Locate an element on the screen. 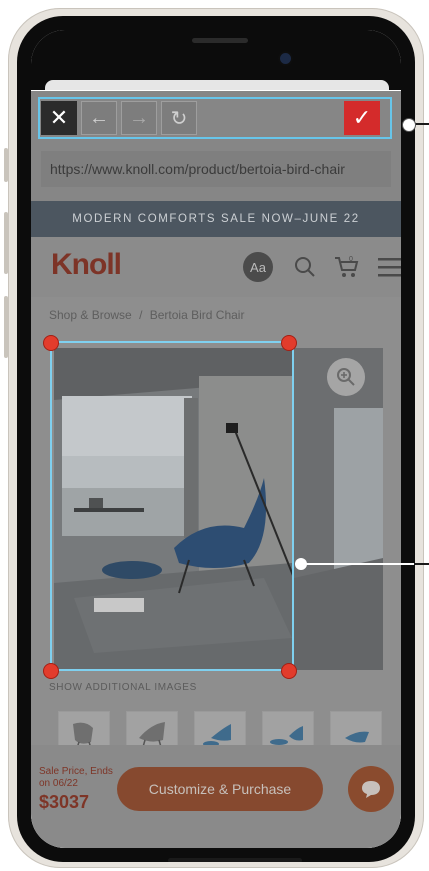  show-additional-images-link: SHOW ADDITIONAL IMAGES is located at coordinates (123, 687).